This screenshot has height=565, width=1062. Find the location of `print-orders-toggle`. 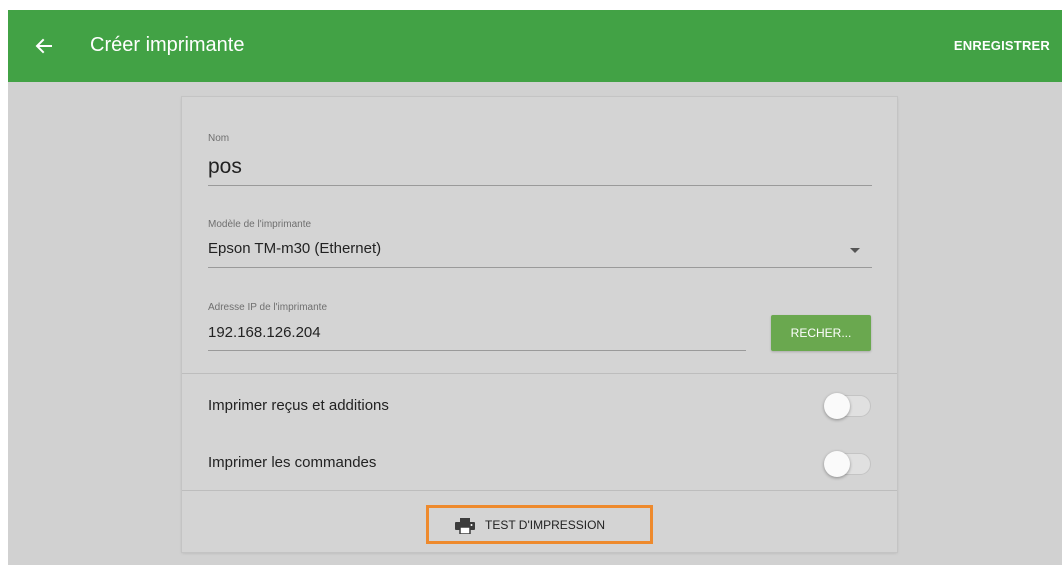

print-orders-toggle is located at coordinates (847, 464).